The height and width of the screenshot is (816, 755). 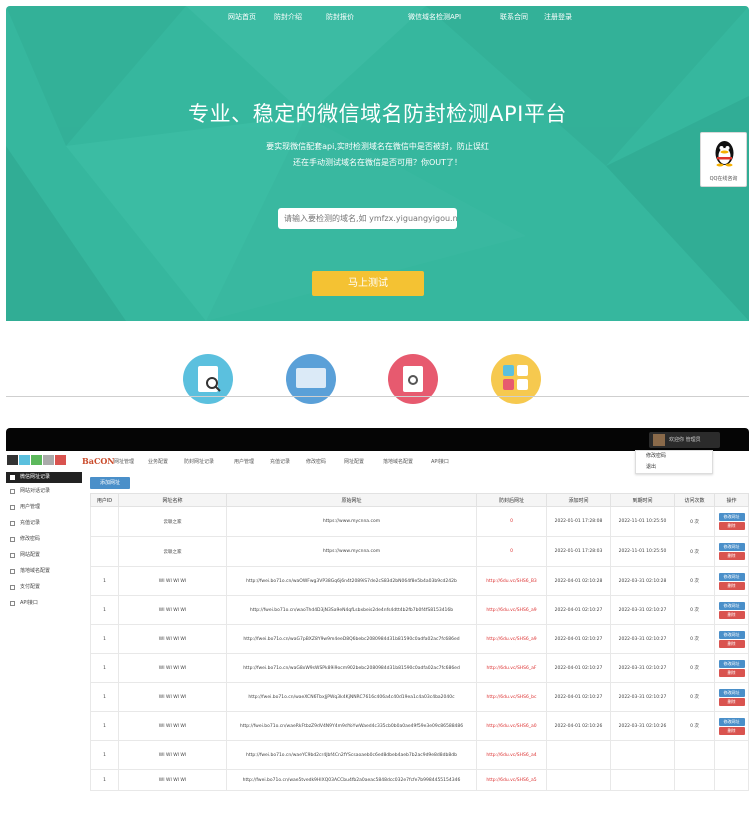 I want to click on cell-uid, so click(x=104, y=551).